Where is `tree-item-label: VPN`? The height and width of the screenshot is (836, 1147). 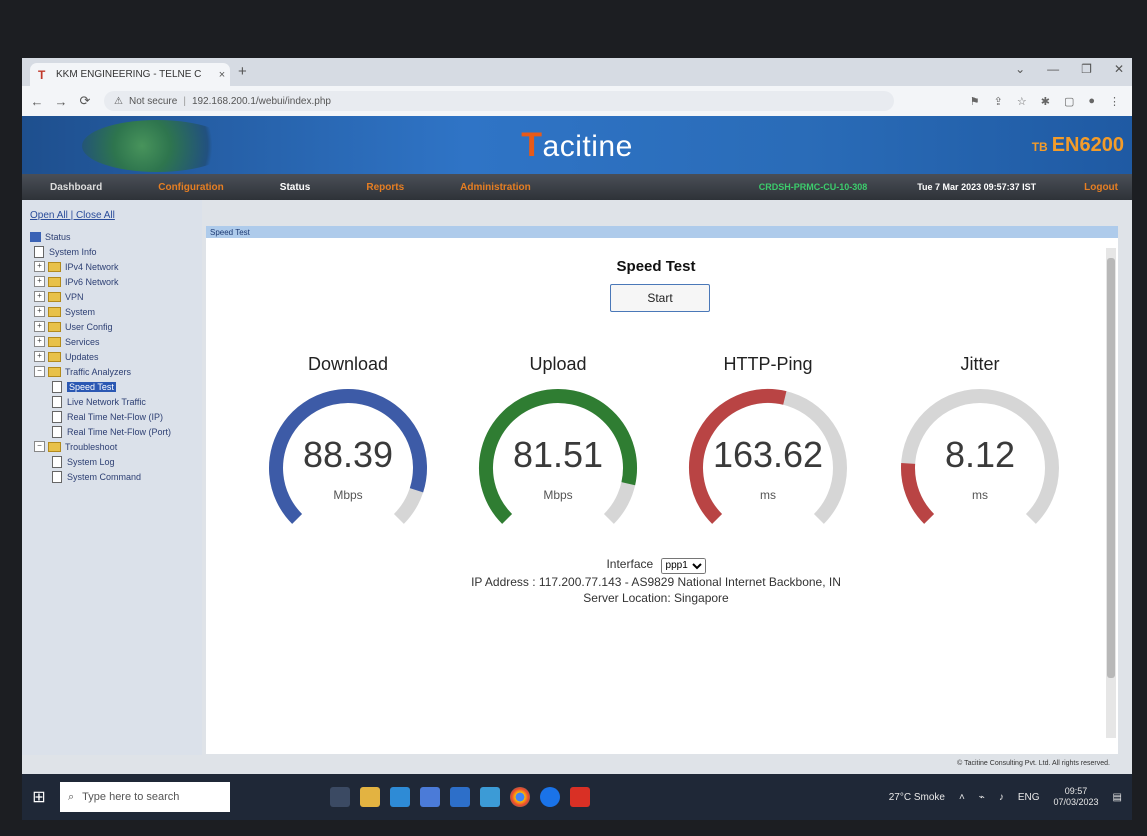 tree-item-label: VPN is located at coordinates (74, 296).